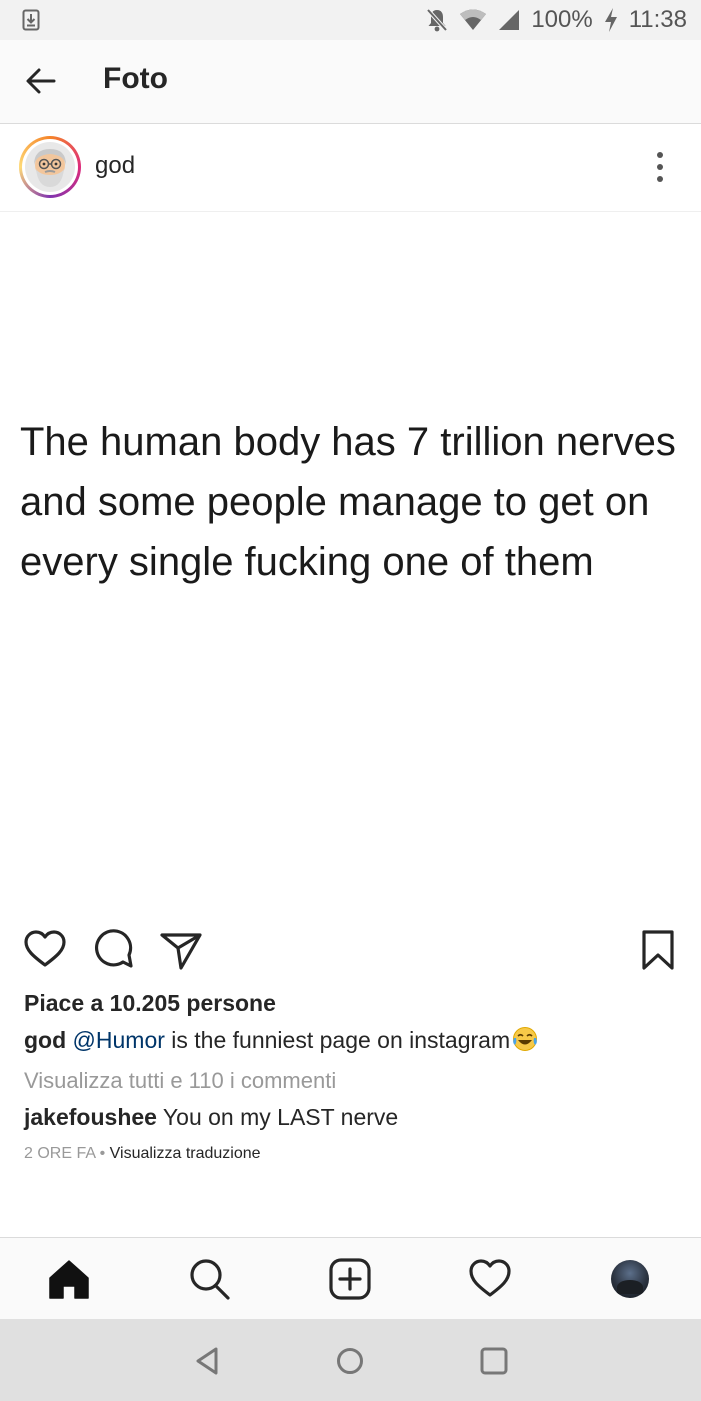 This screenshot has width=701, height=1401. What do you see at coordinates (41, 81) in the screenshot?
I see `arrow-left-icon` at bounding box center [41, 81].